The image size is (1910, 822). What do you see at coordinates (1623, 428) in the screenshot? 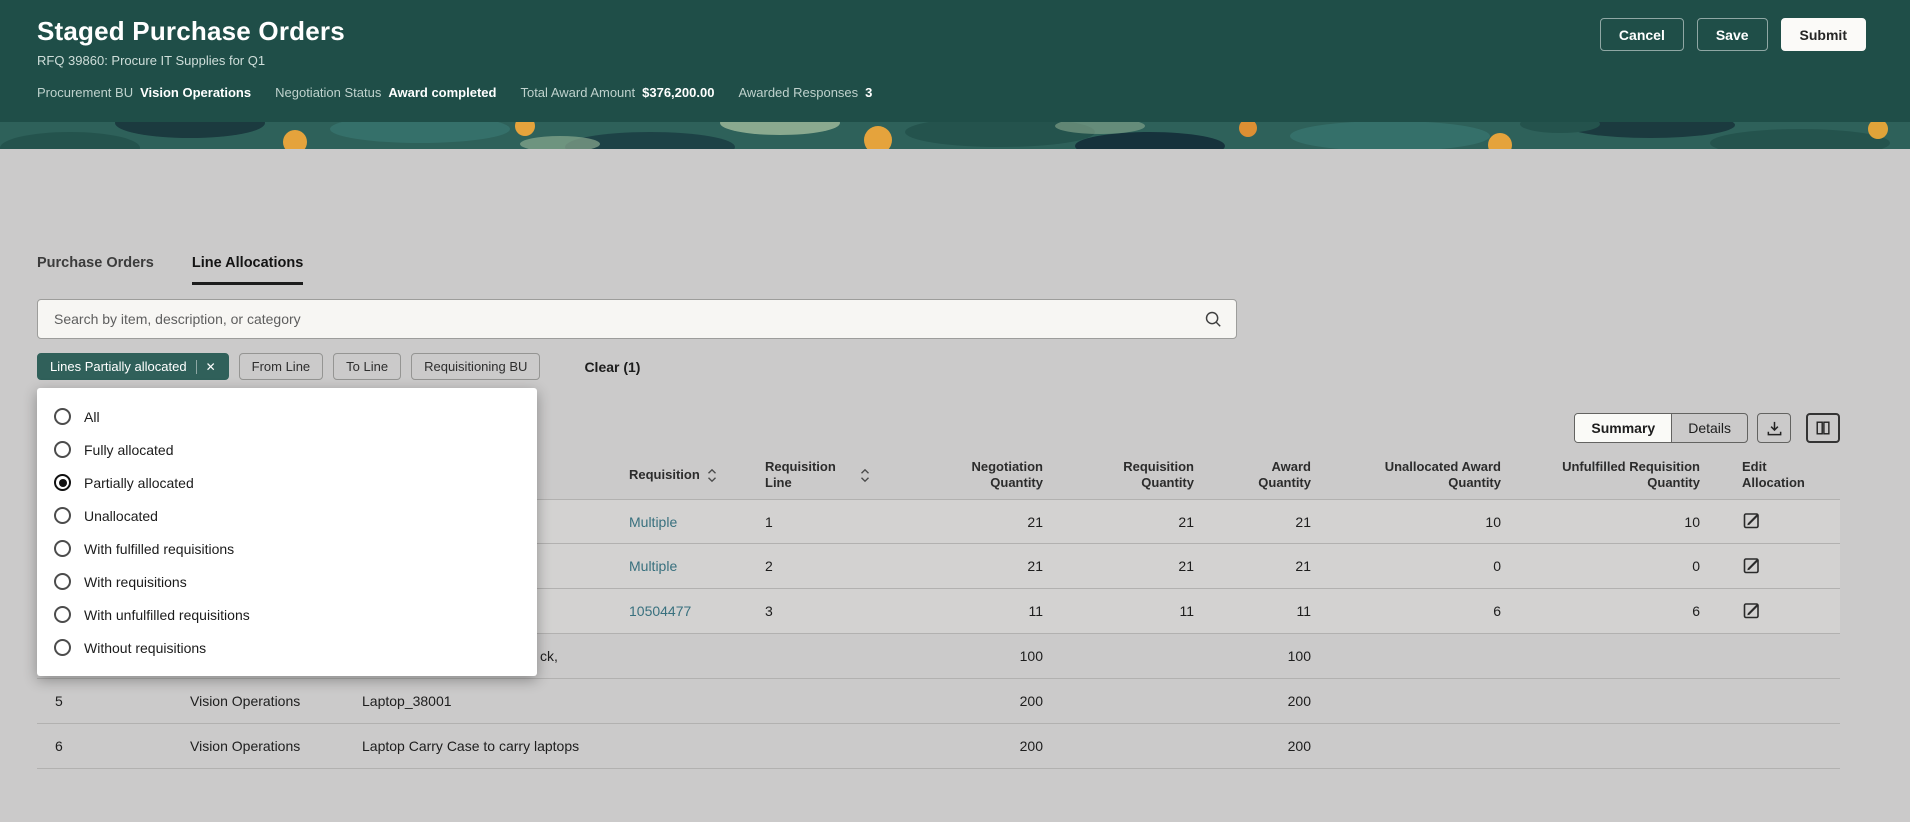
I see `summary-toggle-button: Summary` at bounding box center [1623, 428].